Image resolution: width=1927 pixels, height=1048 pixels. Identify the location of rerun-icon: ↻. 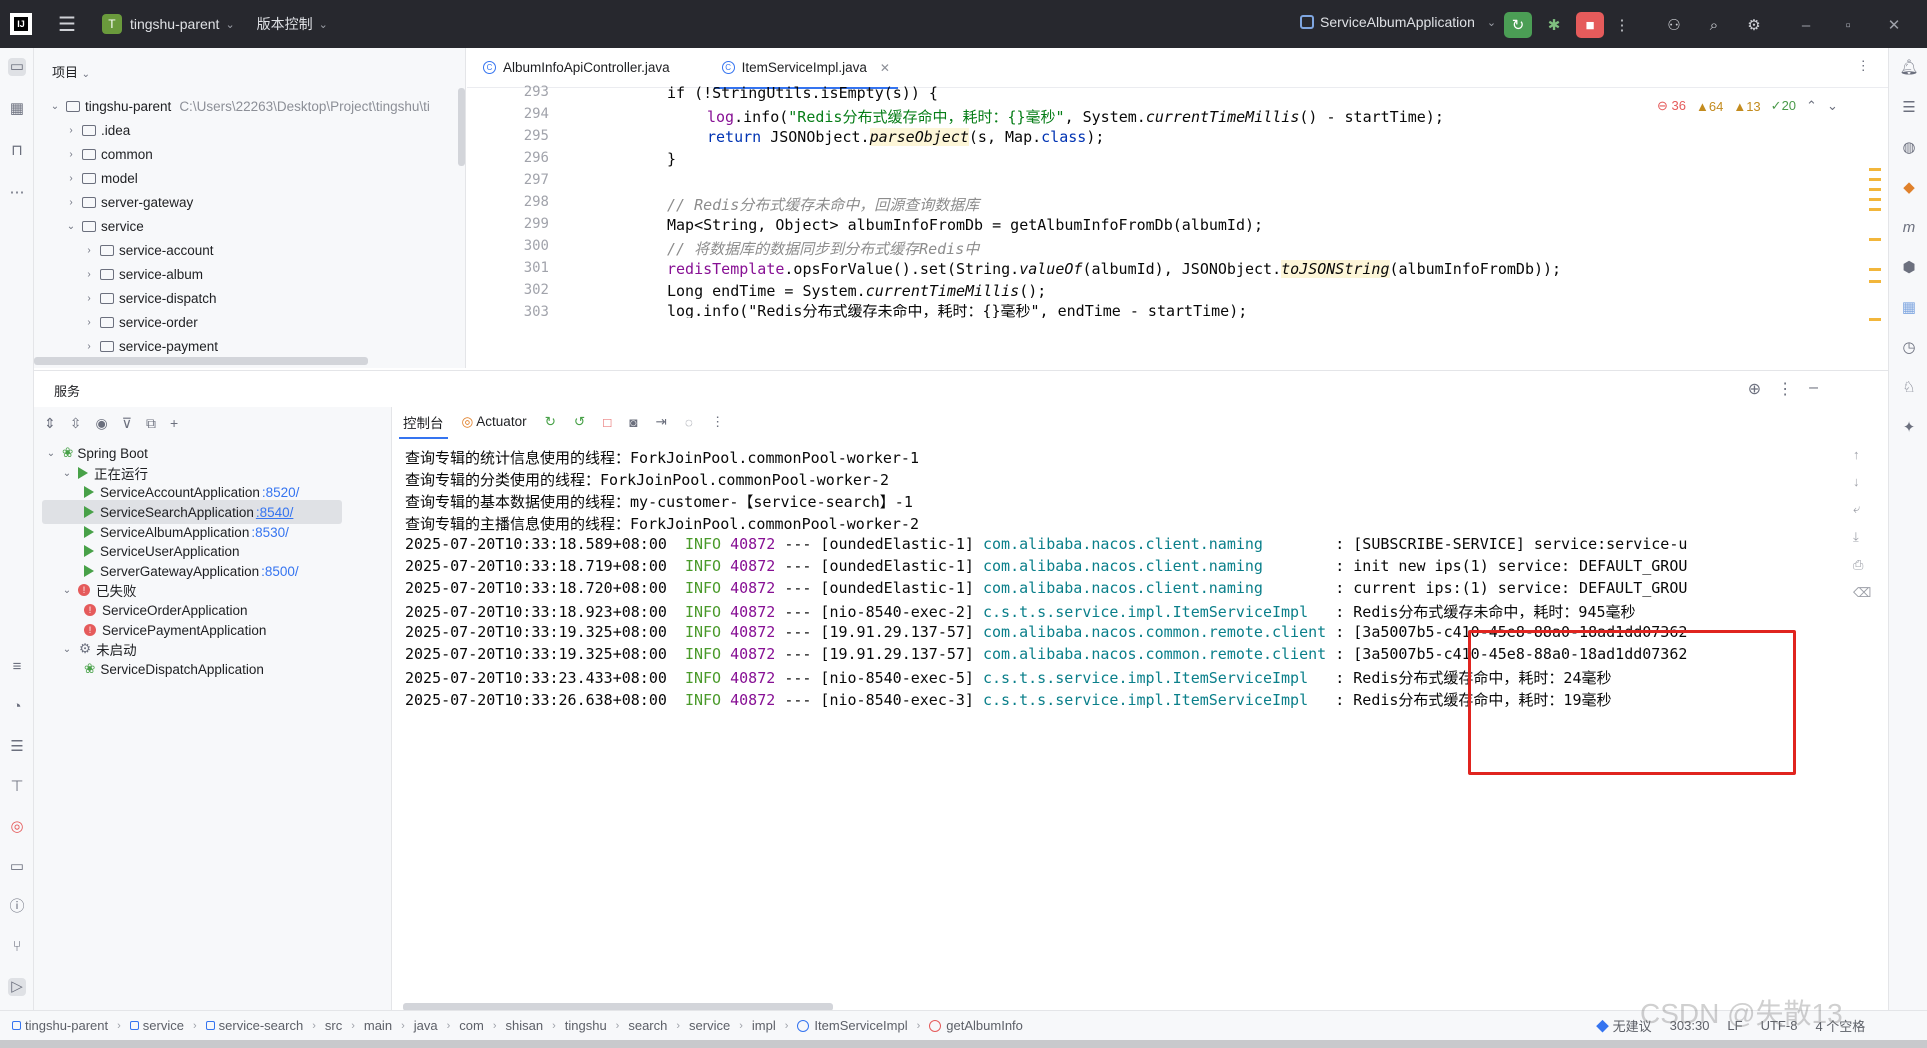
(550, 422).